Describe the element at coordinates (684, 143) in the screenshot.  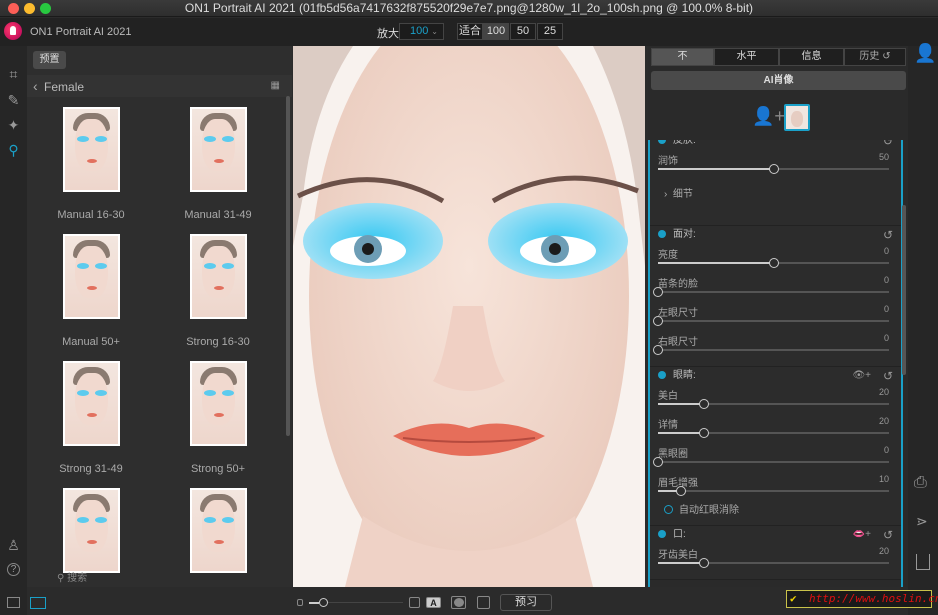
I see `section-title: 皮肤:` at that location.